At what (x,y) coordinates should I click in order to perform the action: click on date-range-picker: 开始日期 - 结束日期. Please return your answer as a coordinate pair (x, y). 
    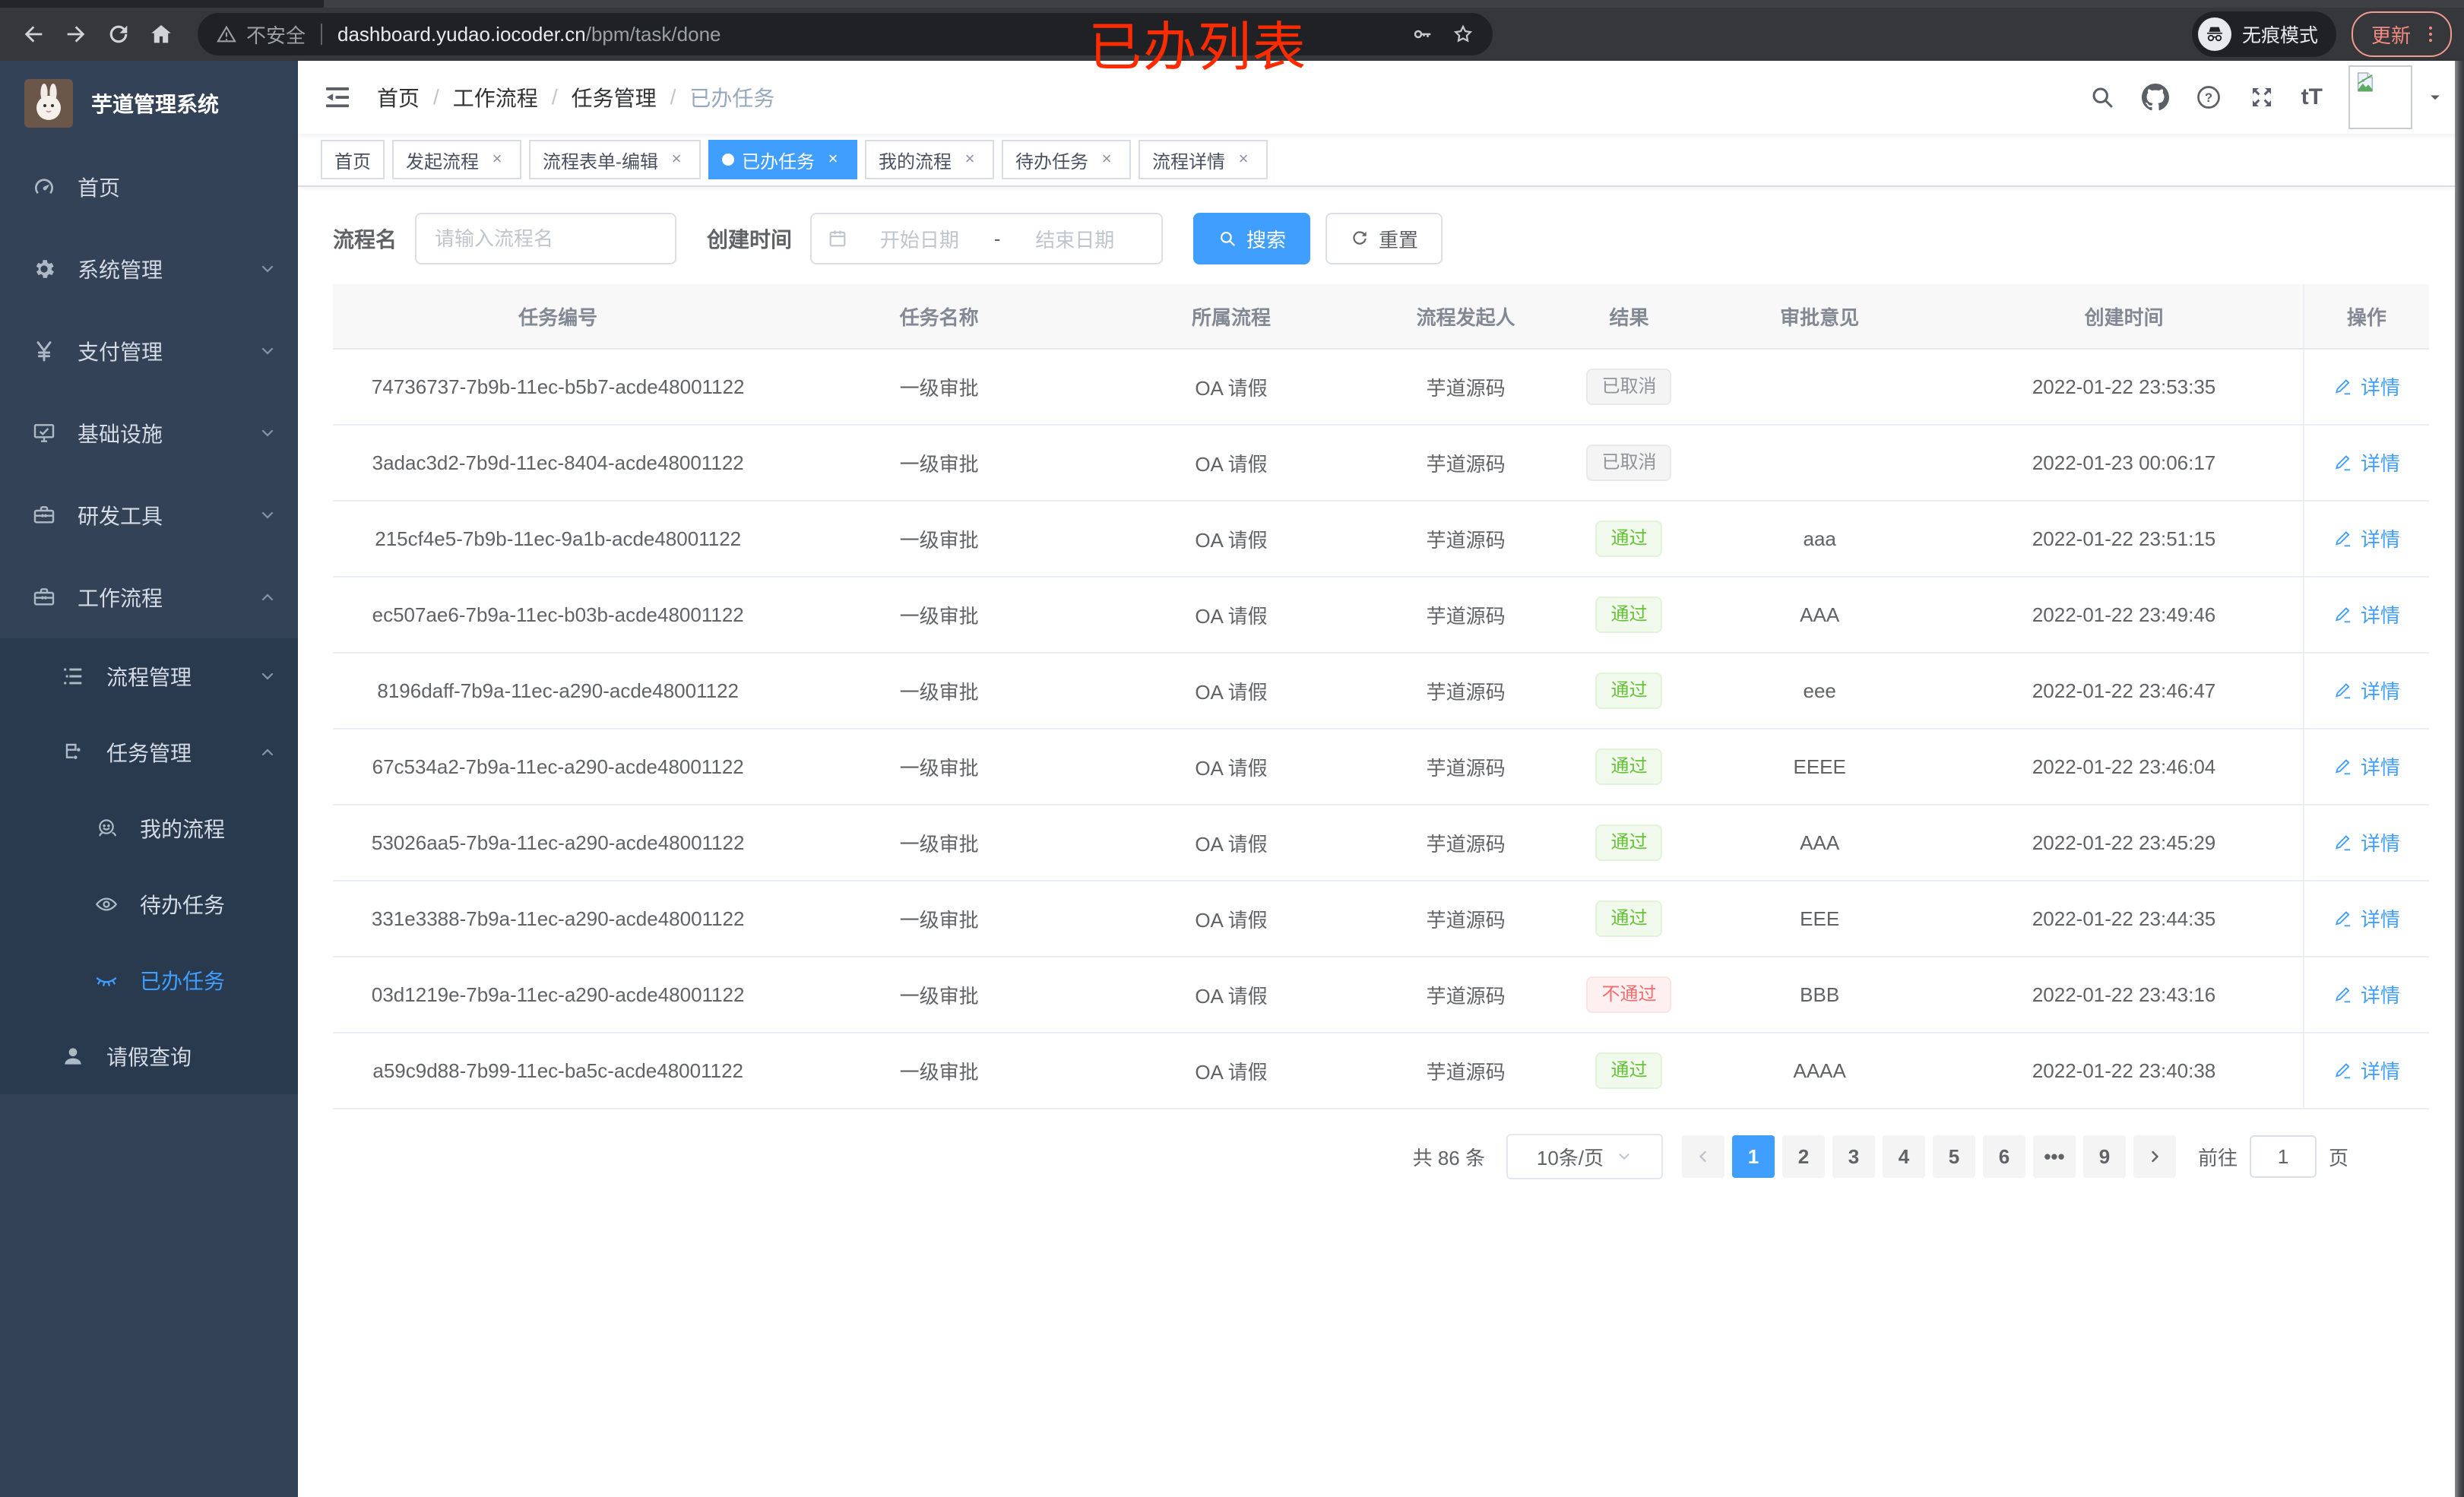
    Looking at the image, I should click on (987, 238).